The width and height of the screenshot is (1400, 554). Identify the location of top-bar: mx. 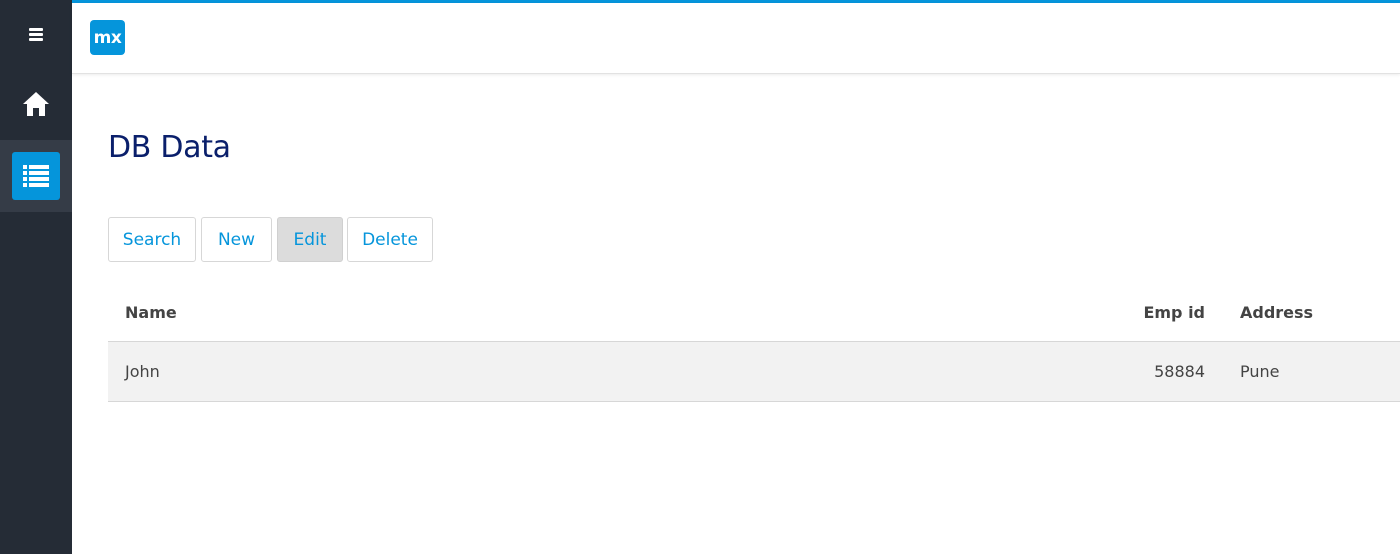
(736, 38).